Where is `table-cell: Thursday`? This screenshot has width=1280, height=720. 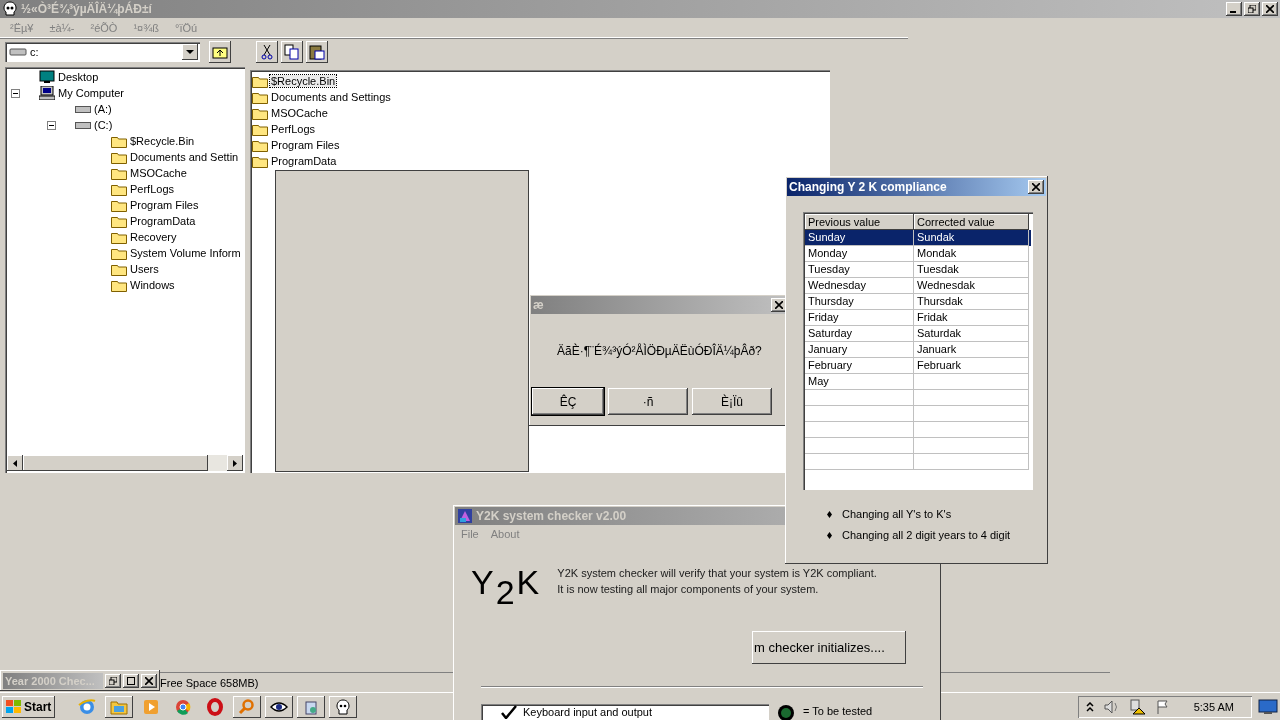
table-cell: Thursday is located at coordinates (859, 302).